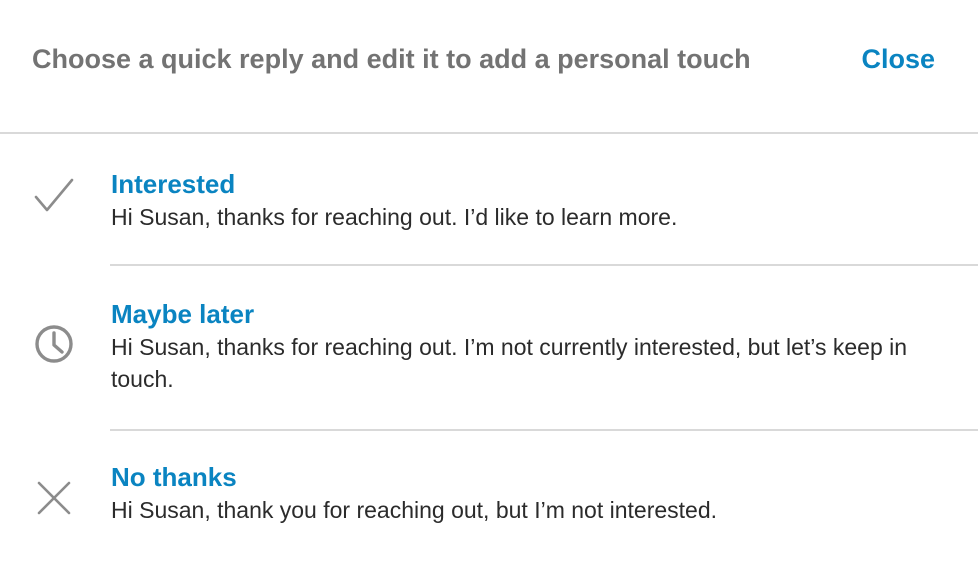 The image size is (978, 561). I want to click on reply-title: Interested, so click(173, 184).